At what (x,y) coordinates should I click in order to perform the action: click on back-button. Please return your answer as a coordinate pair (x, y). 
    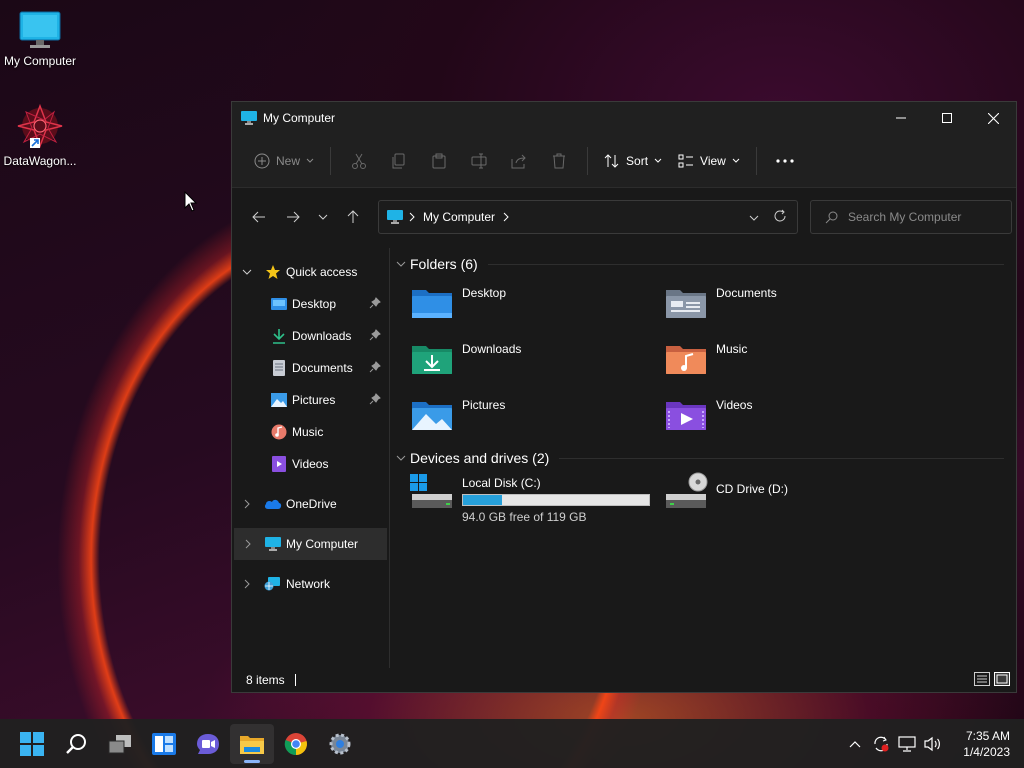
    Looking at the image, I should click on (259, 217).